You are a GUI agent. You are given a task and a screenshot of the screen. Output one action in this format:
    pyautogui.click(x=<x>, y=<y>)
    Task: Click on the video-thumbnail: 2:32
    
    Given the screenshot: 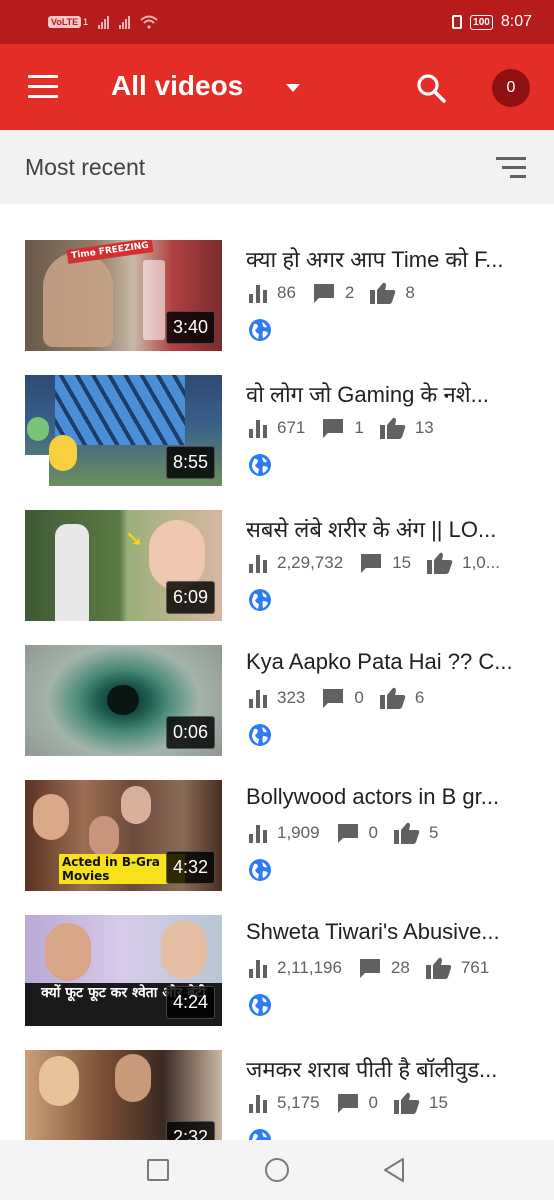 What is the action you would take?
    pyautogui.click(x=123, y=1095)
    